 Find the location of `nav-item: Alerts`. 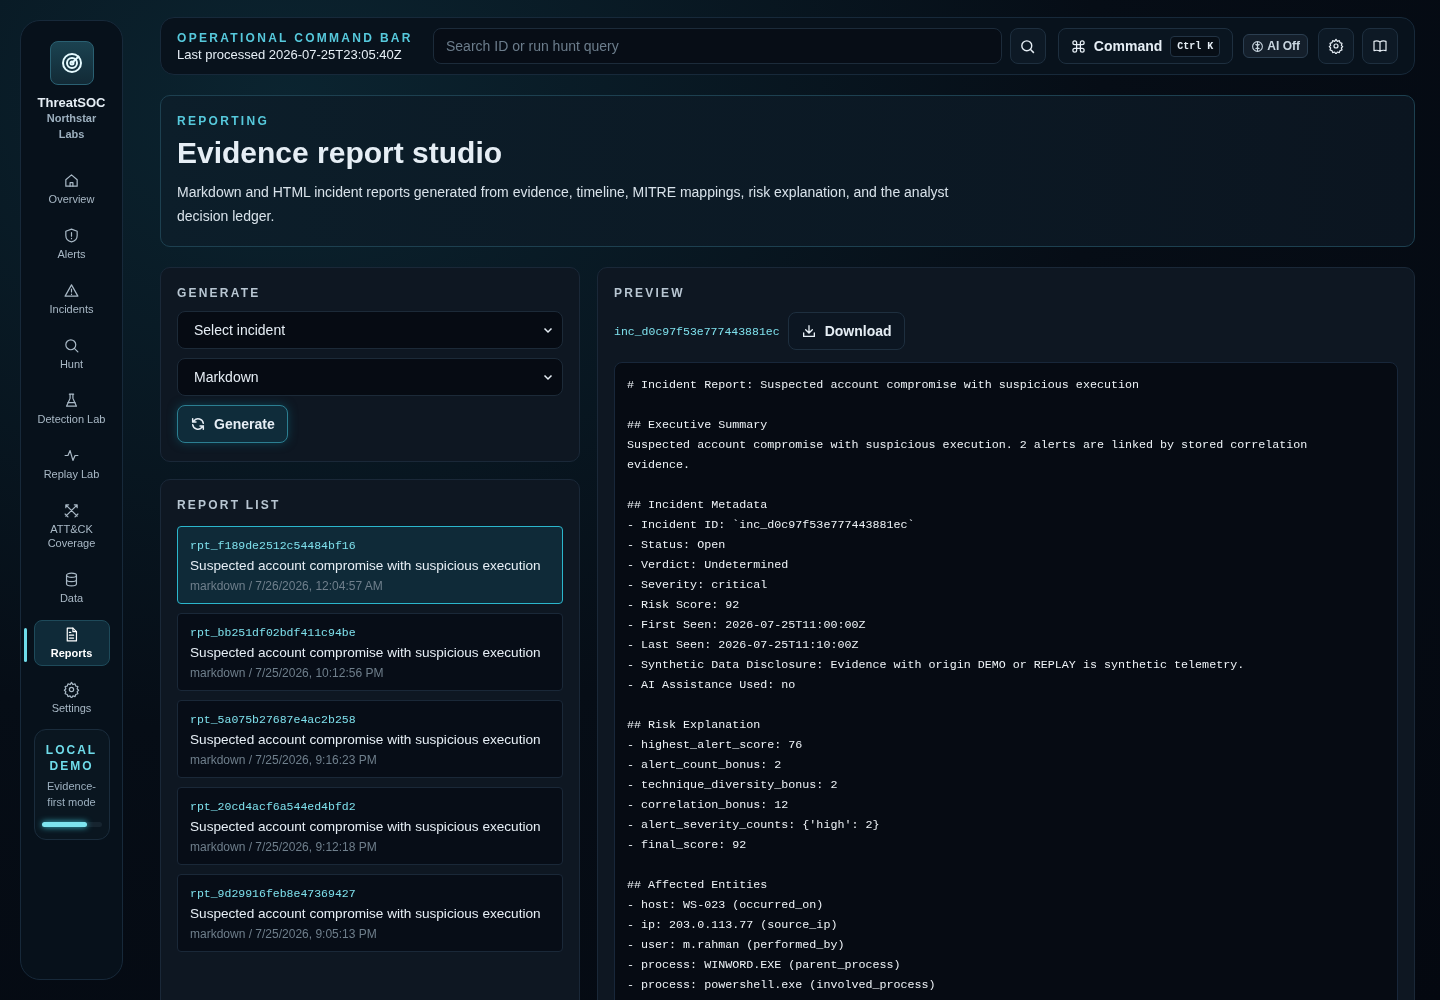

nav-item: Alerts is located at coordinates (71, 244).